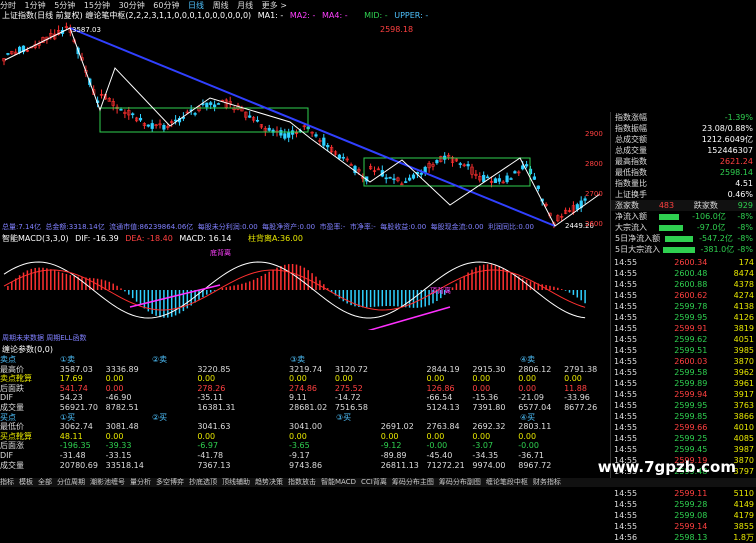  Describe the element at coordinates (245, 5) in the screenshot. I see `tab-monthly: 月线` at that location.